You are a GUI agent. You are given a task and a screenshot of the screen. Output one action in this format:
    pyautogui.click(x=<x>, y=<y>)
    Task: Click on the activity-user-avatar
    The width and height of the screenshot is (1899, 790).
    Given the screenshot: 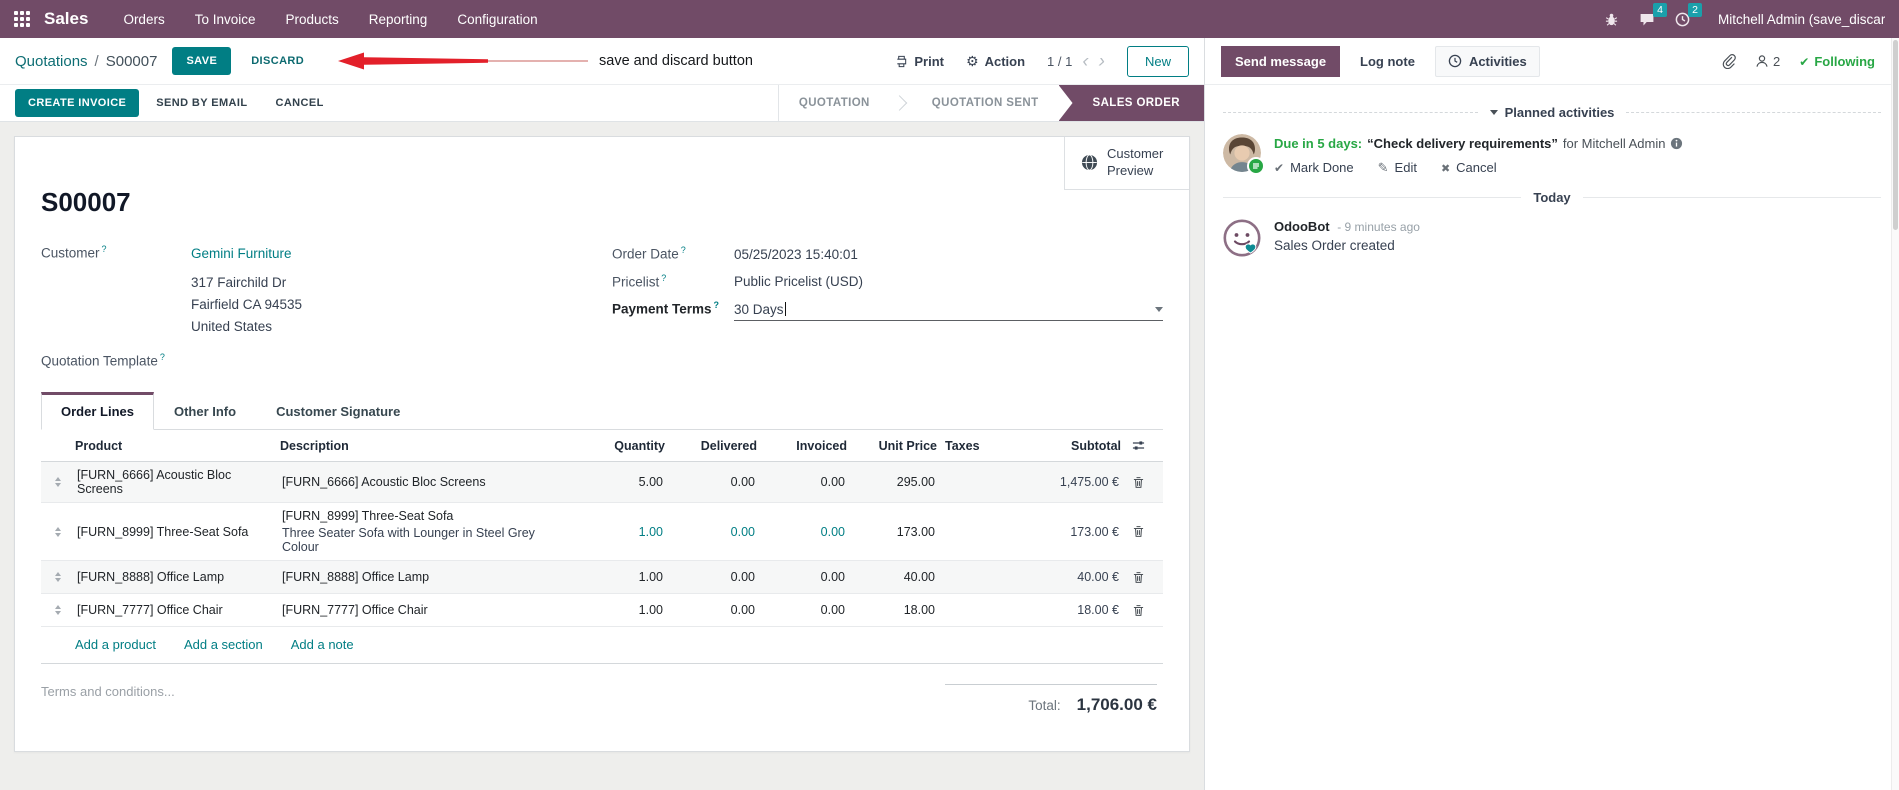 What is the action you would take?
    pyautogui.click(x=1244, y=154)
    